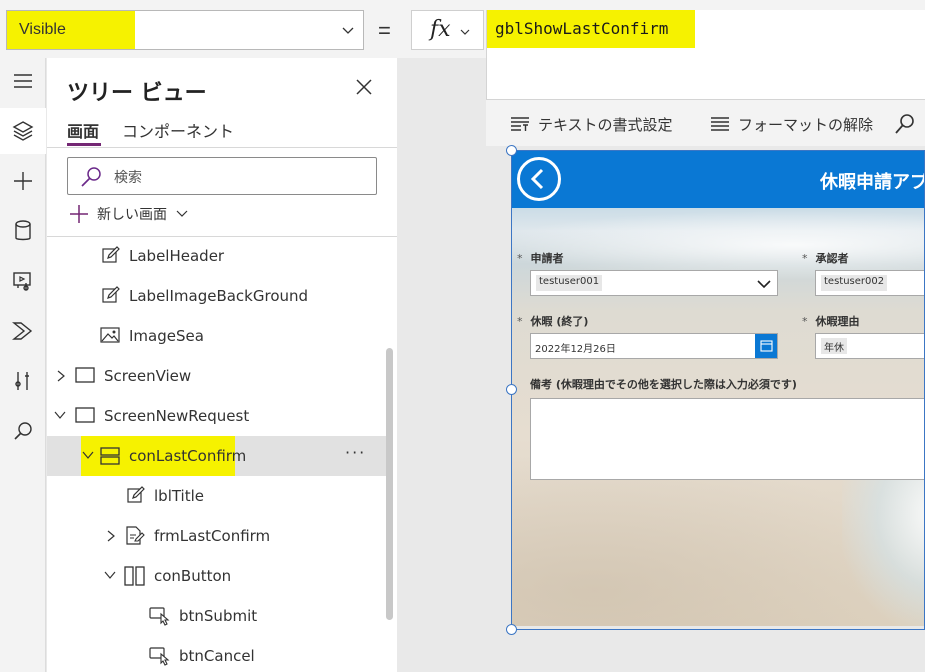 This screenshot has width=925, height=672. What do you see at coordinates (720, 124) in the screenshot?
I see `remove-format-icon` at bounding box center [720, 124].